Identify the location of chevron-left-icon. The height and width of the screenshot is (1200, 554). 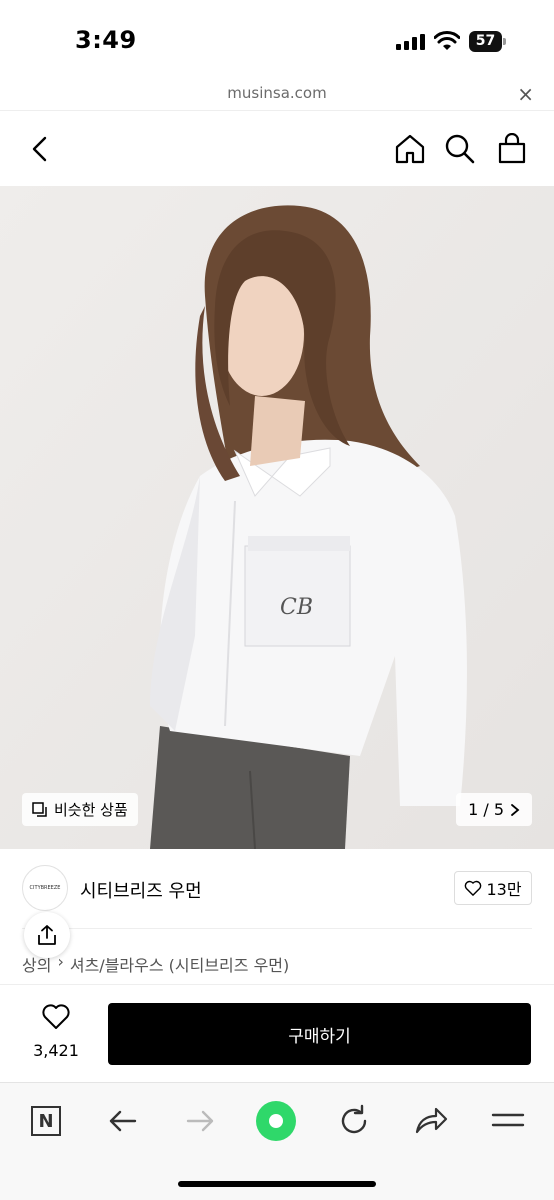
(40, 149).